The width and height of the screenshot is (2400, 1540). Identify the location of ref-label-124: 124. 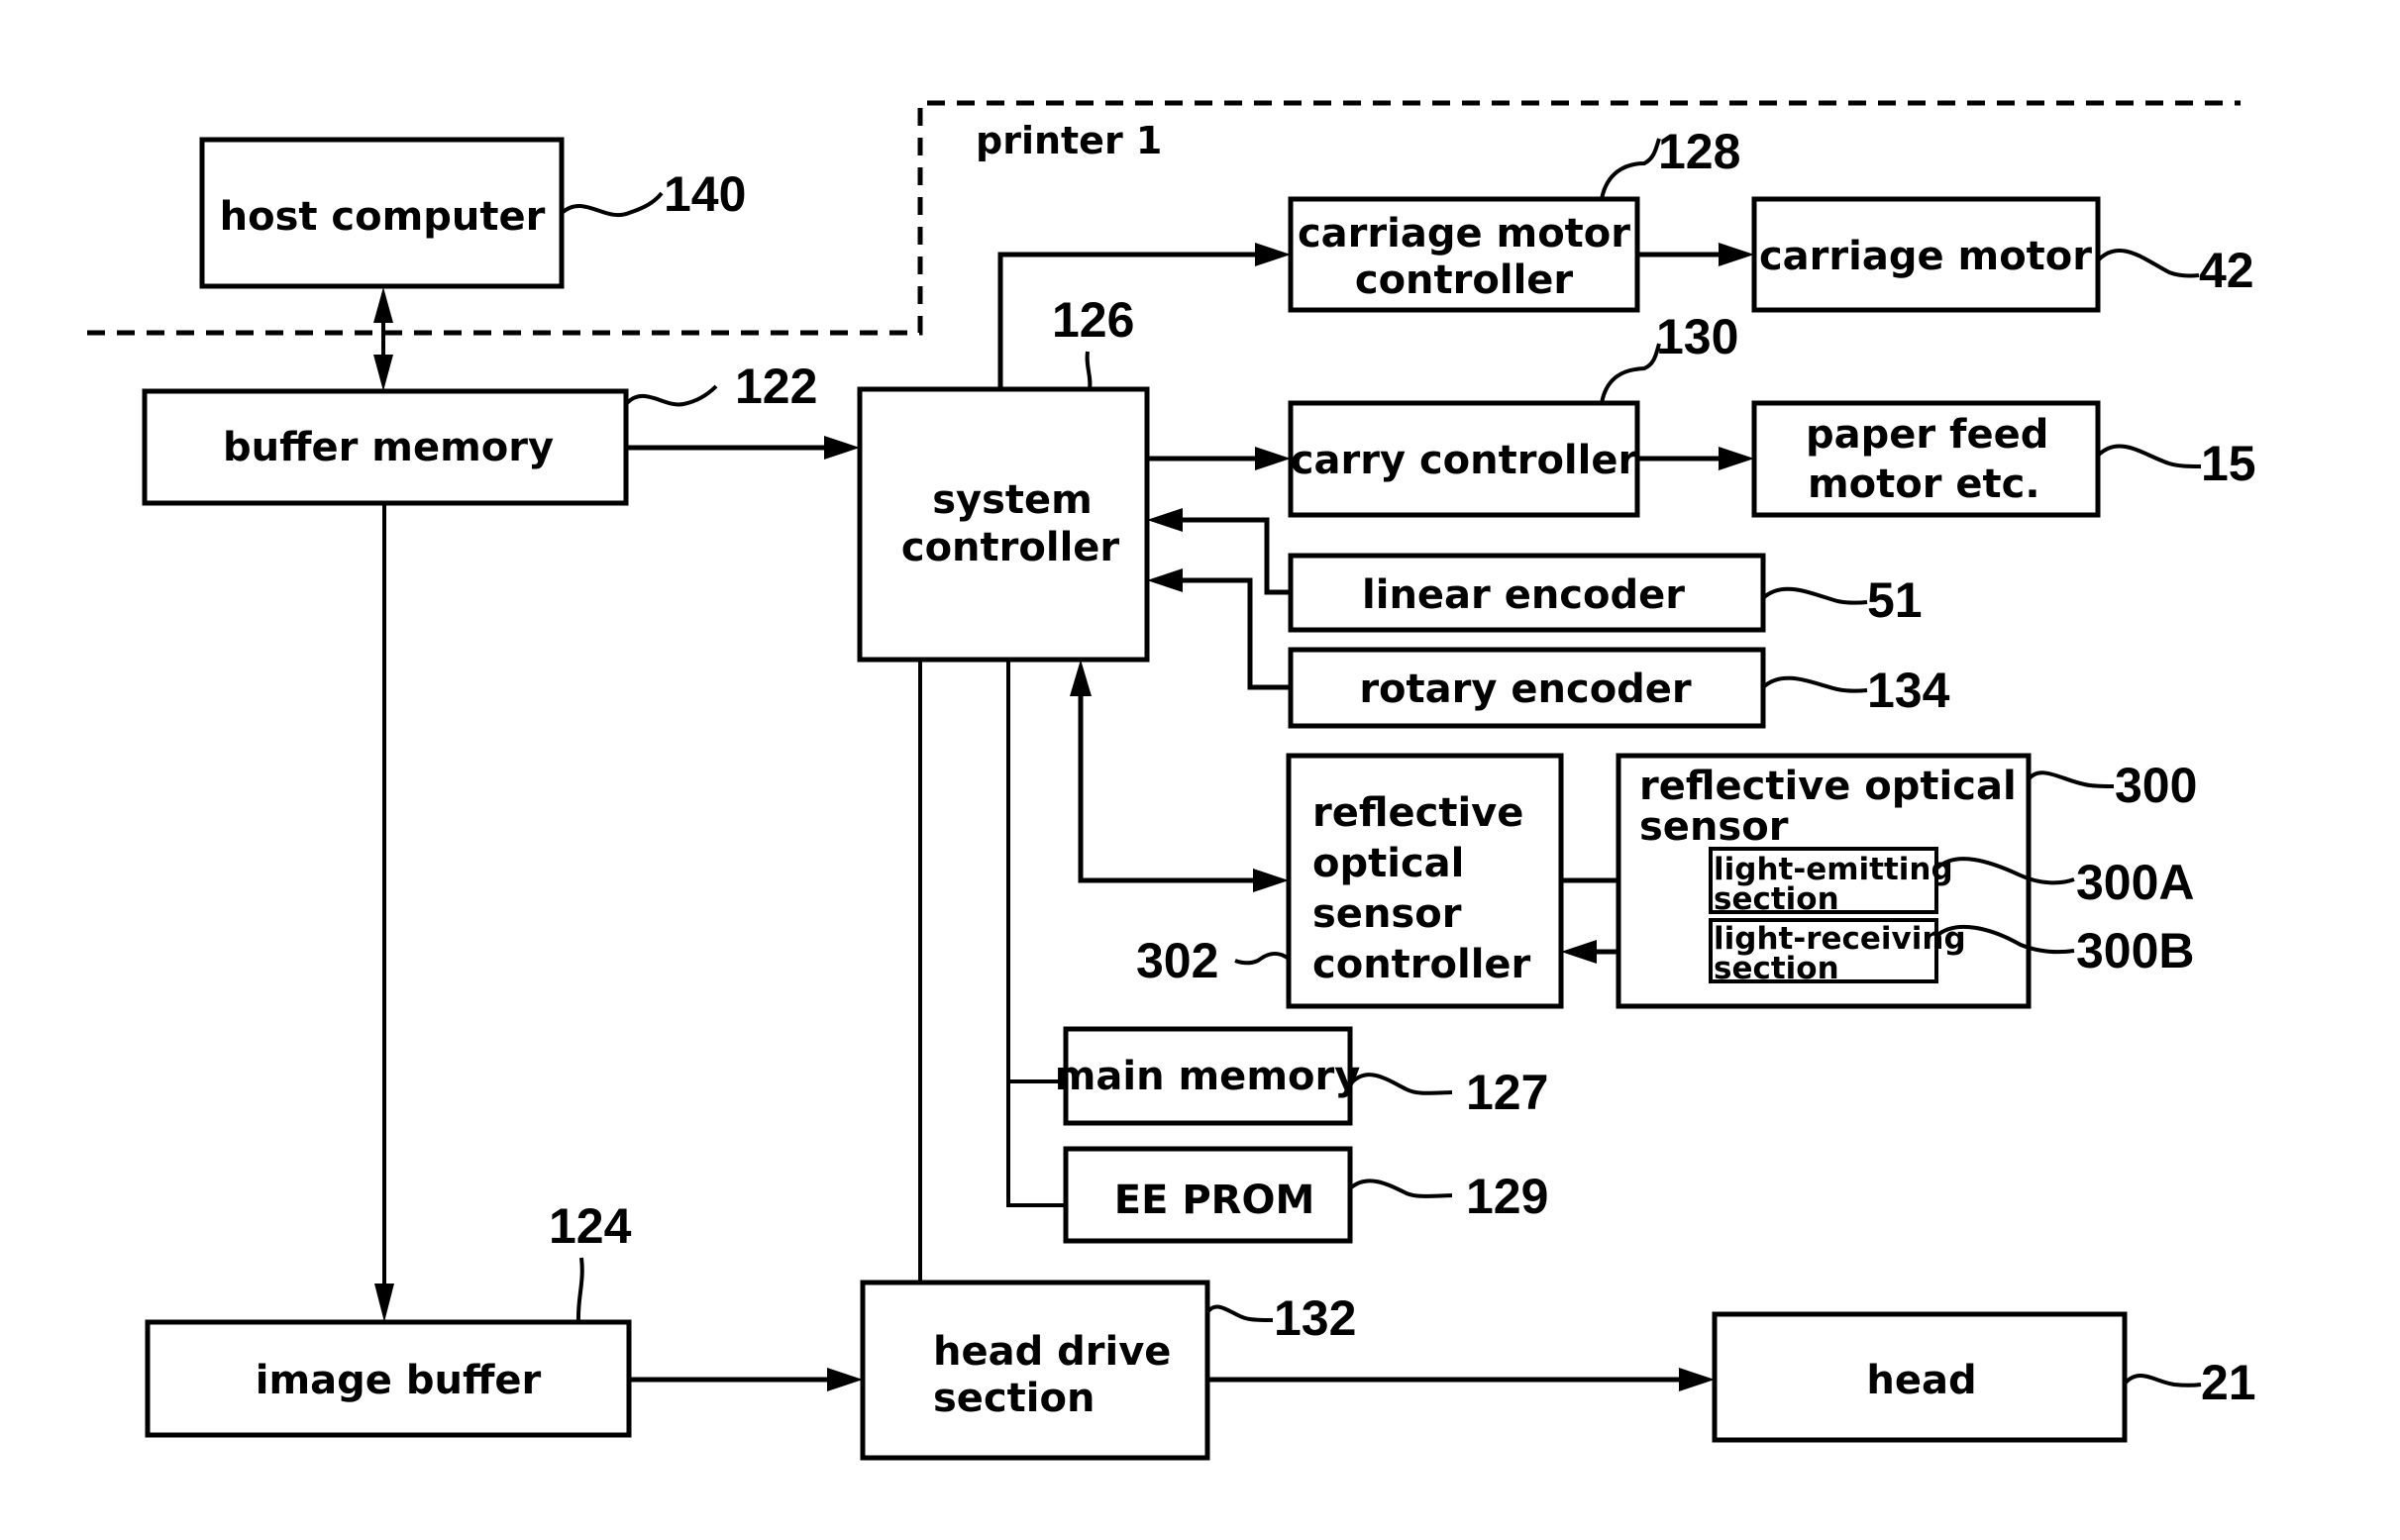
(590, 1226).